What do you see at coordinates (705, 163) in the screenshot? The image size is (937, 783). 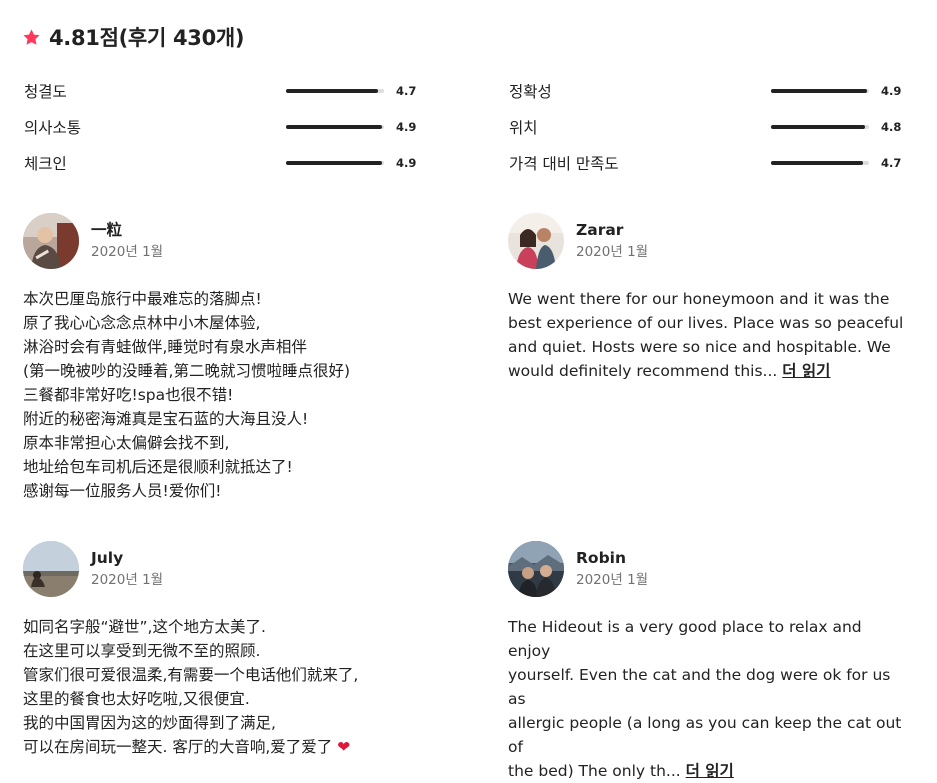 I see `rating-row-value: 가격 대비 만족도 4.7` at bounding box center [705, 163].